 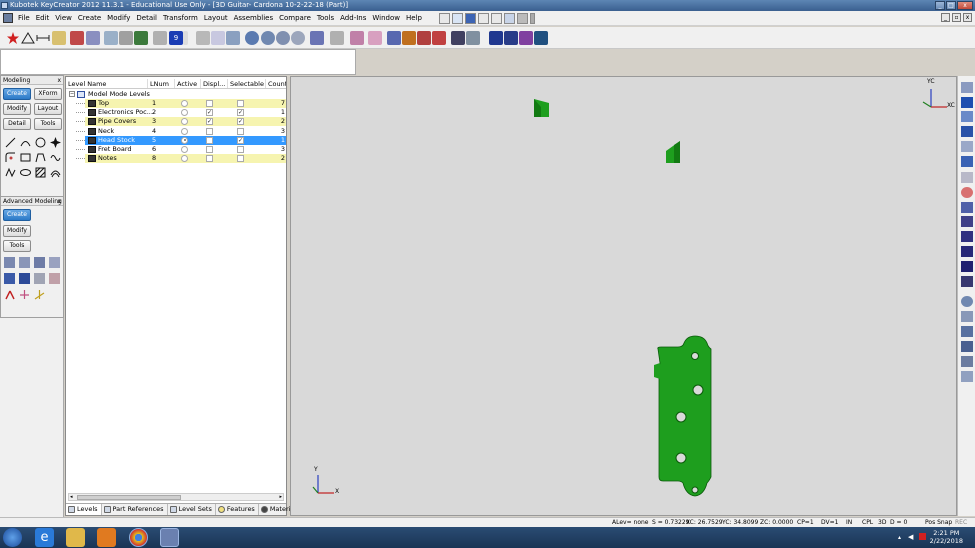 What do you see at coordinates (54, 262) in the screenshot?
I see `loft-icon` at bounding box center [54, 262].